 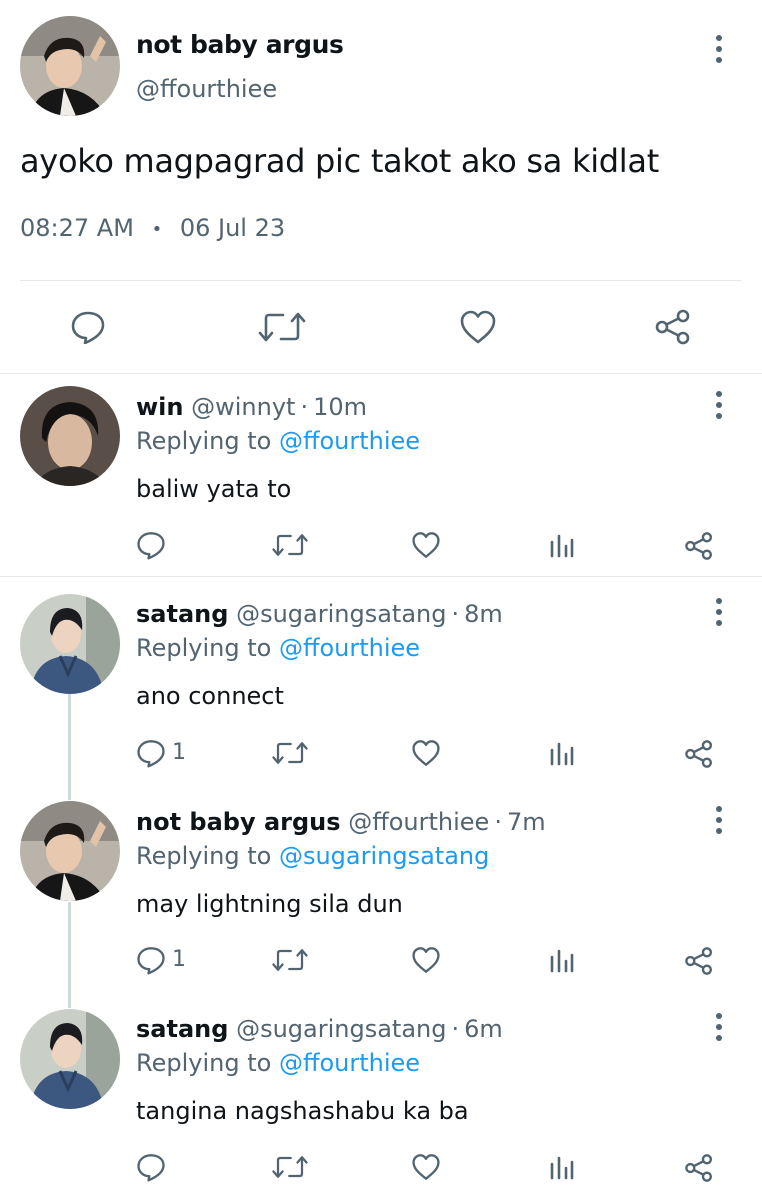 I want to click on display-name: win, so click(x=159, y=407).